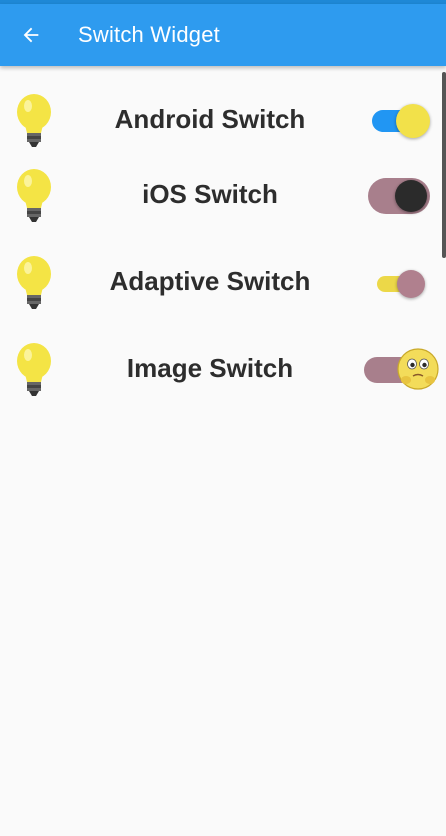  I want to click on scrollbar, so click(444, 165).